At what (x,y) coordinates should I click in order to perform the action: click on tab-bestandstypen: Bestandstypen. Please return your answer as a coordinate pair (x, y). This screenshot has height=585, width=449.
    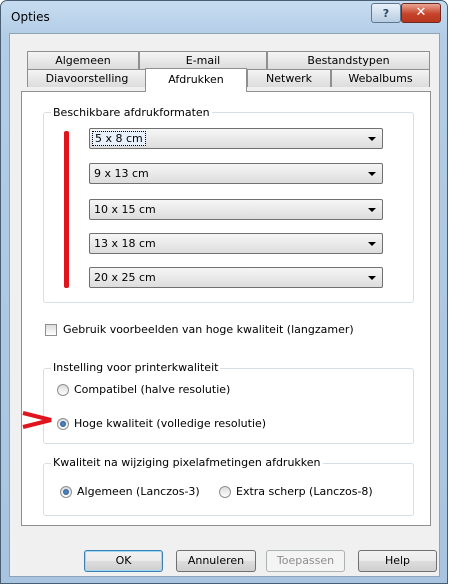
    Looking at the image, I should click on (348, 60).